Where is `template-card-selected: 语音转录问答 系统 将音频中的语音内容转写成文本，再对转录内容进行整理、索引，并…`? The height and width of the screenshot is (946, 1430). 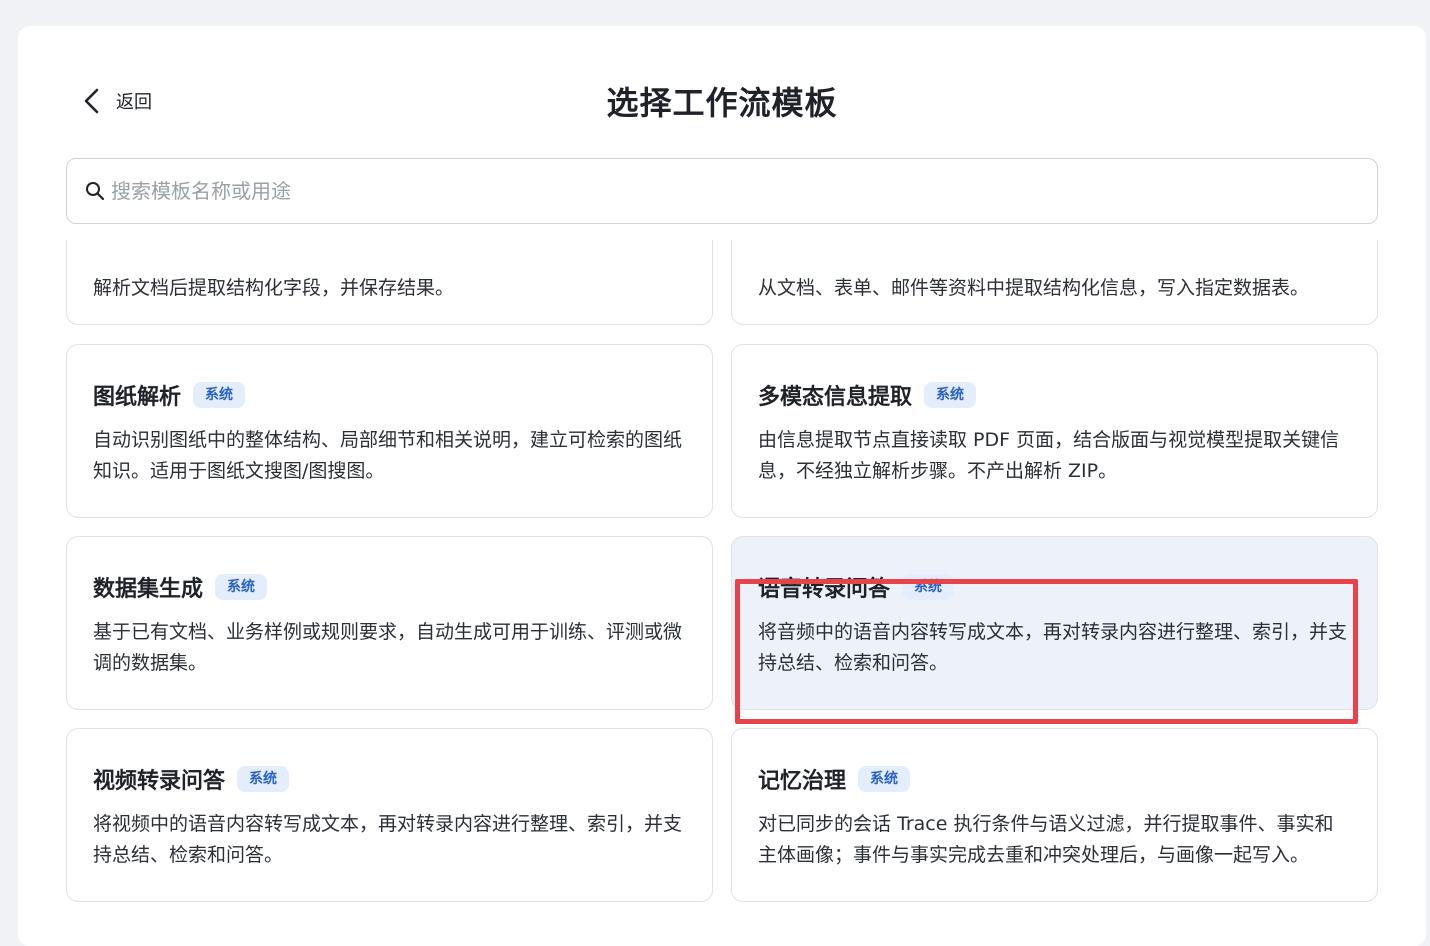
template-card-selected: 语音转录问答 系统 将音频中的语音内容转写成文本，再对转录内容进行整理、索引，并… is located at coordinates (1054, 623).